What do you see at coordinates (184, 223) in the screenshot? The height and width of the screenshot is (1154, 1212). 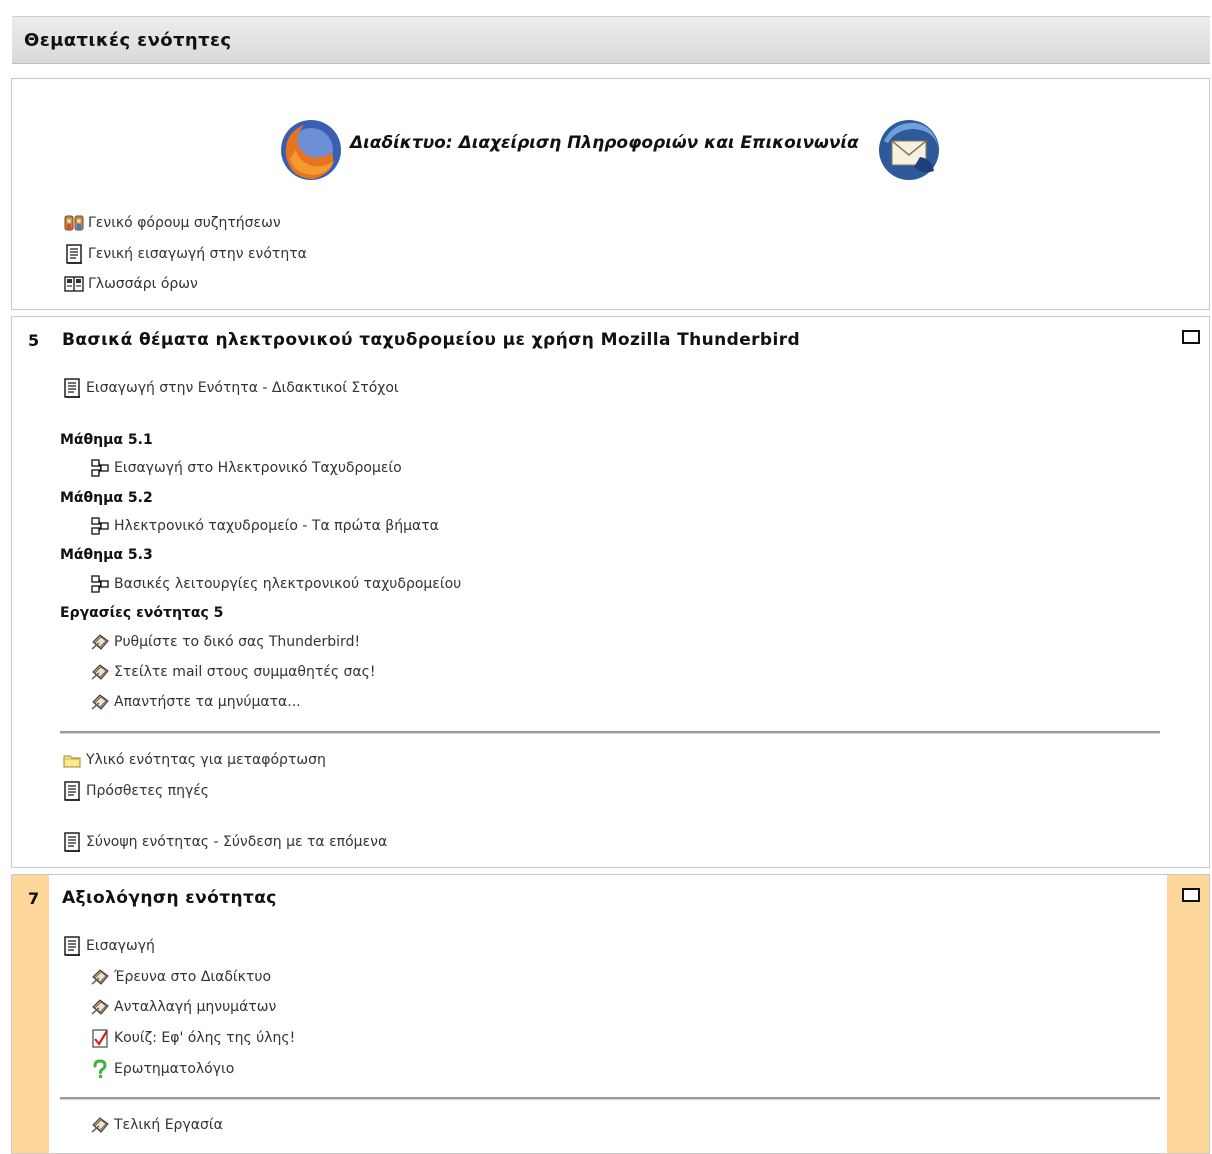 I see `forum-label: Γενικό φόρουμ συζητήσεων` at bounding box center [184, 223].